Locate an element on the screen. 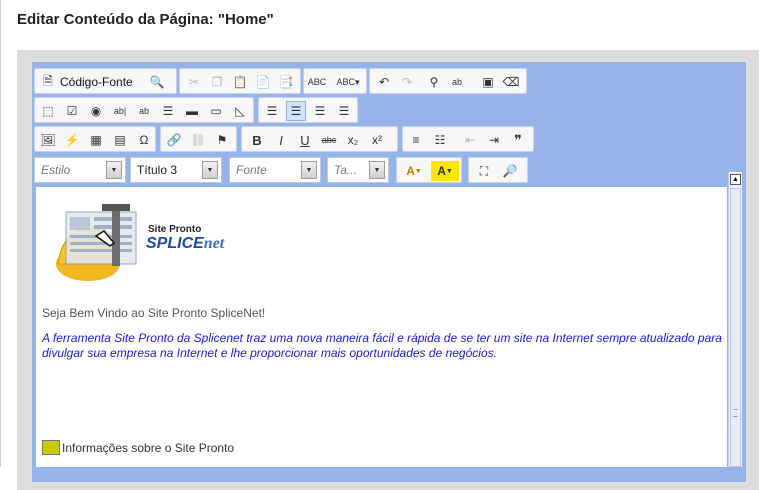 This screenshot has height=490, width=775. image-icon: 🖼 is located at coordinates (48, 140).